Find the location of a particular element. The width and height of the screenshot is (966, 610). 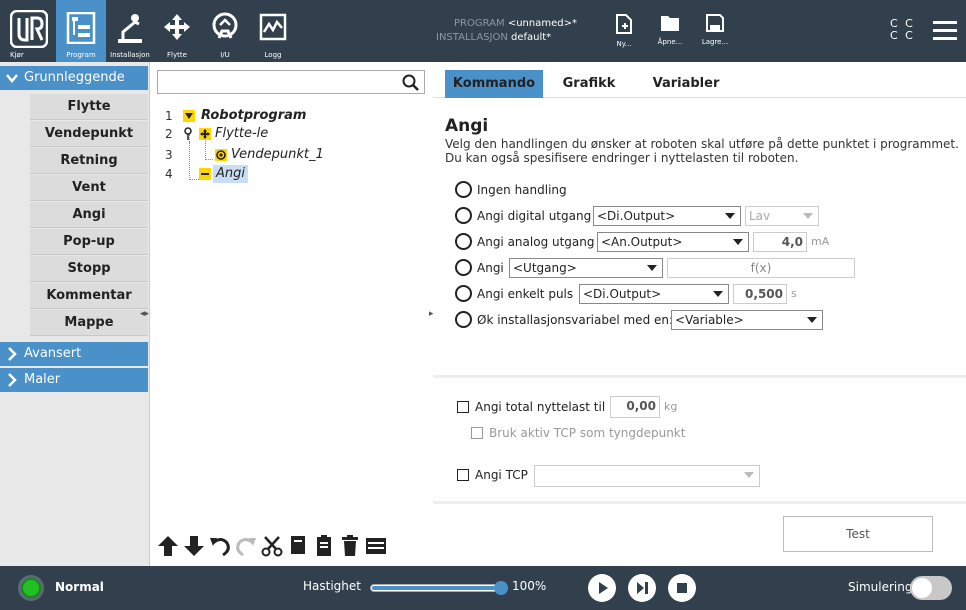

tab-variables: Variabler is located at coordinates (686, 84).